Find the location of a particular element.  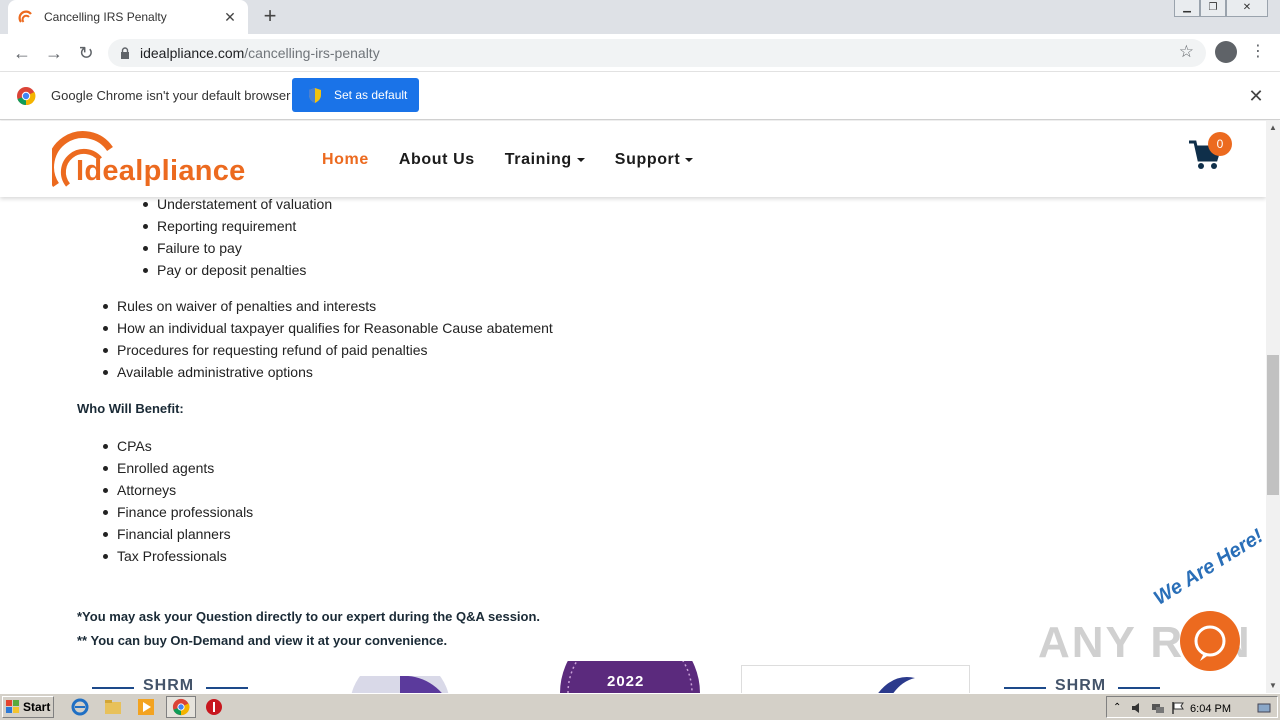

reload-icon: ↻ is located at coordinates (86, 53).